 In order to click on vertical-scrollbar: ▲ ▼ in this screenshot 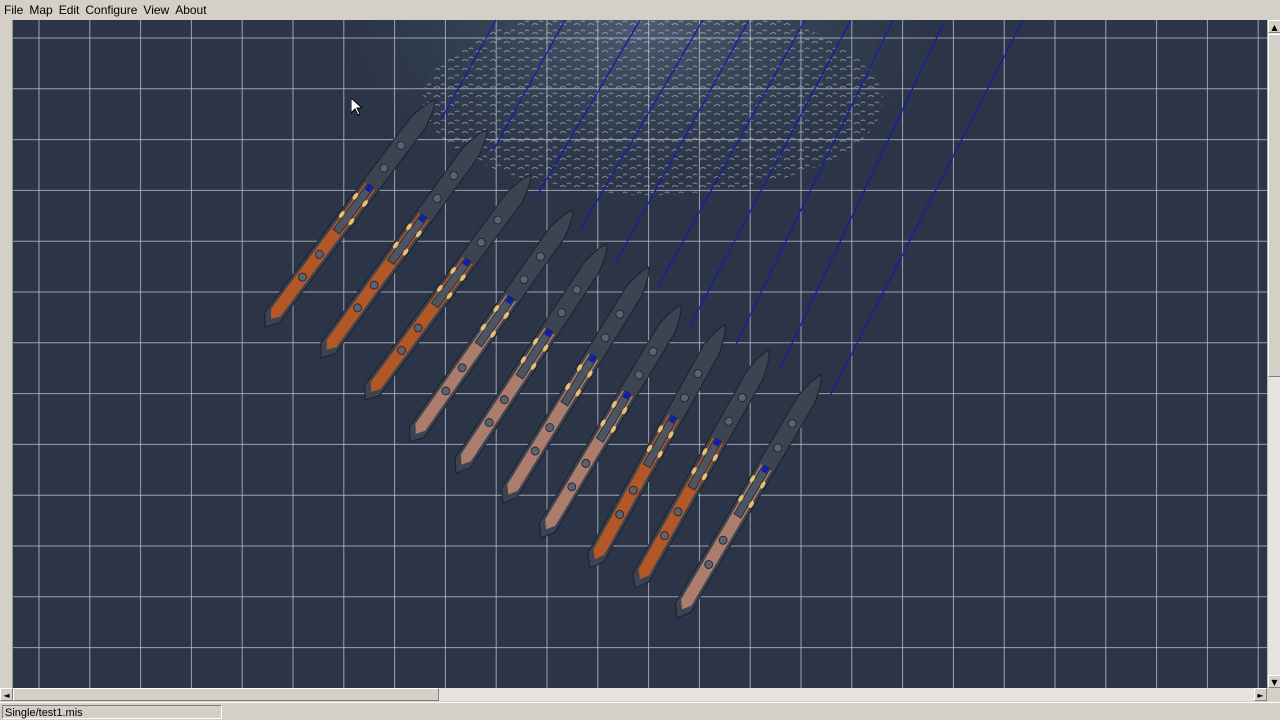, I will do `click(1273, 354)`.